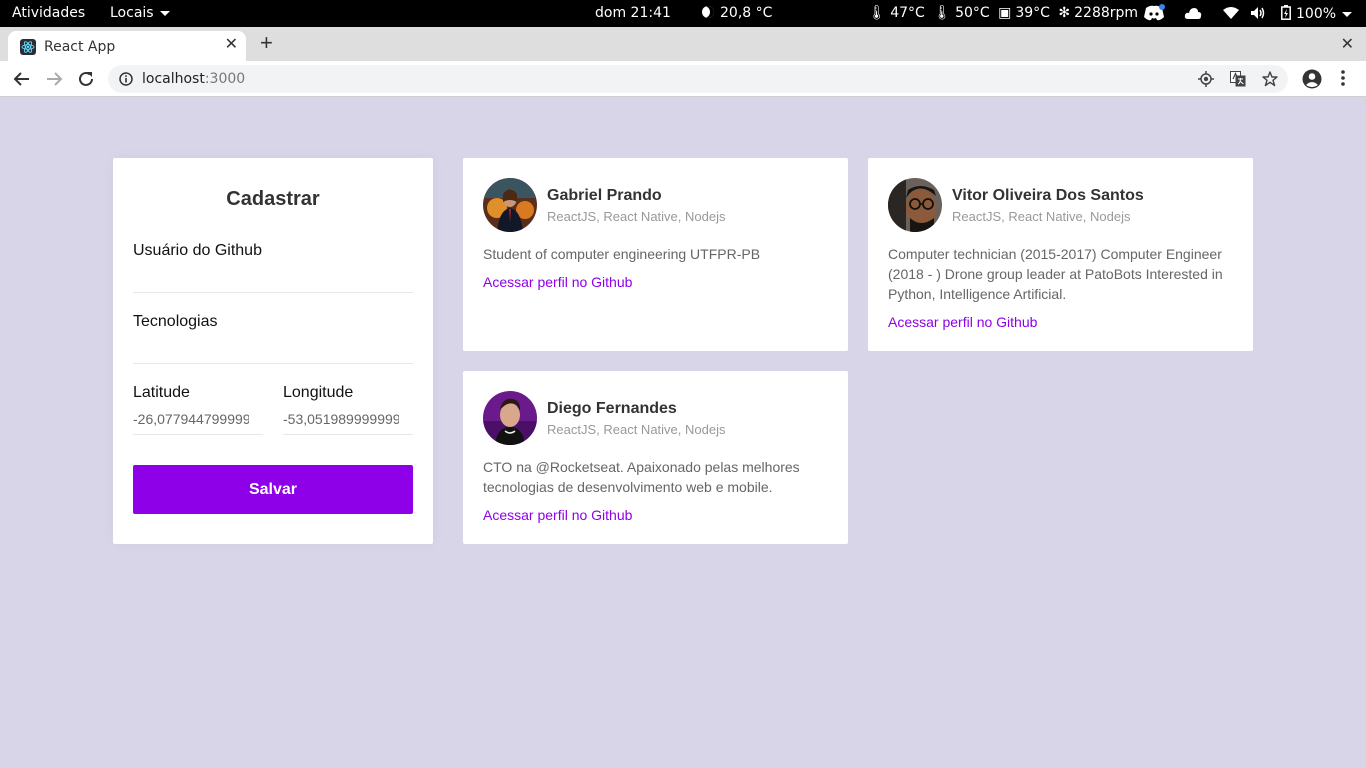  What do you see at coordinates (1231, 15) in the screenshot?
I see `wifi-icon` at bounding box center [1231, 15].